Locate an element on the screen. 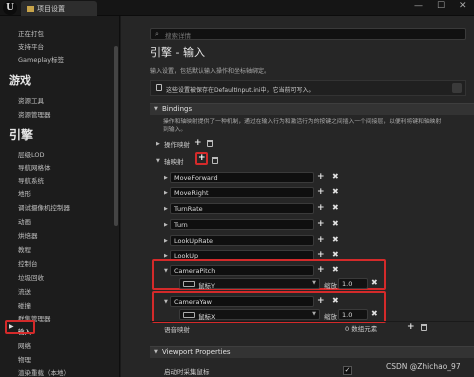  collapse-axis-mappings-icon: ▼ is located at coordinates (158, 161).